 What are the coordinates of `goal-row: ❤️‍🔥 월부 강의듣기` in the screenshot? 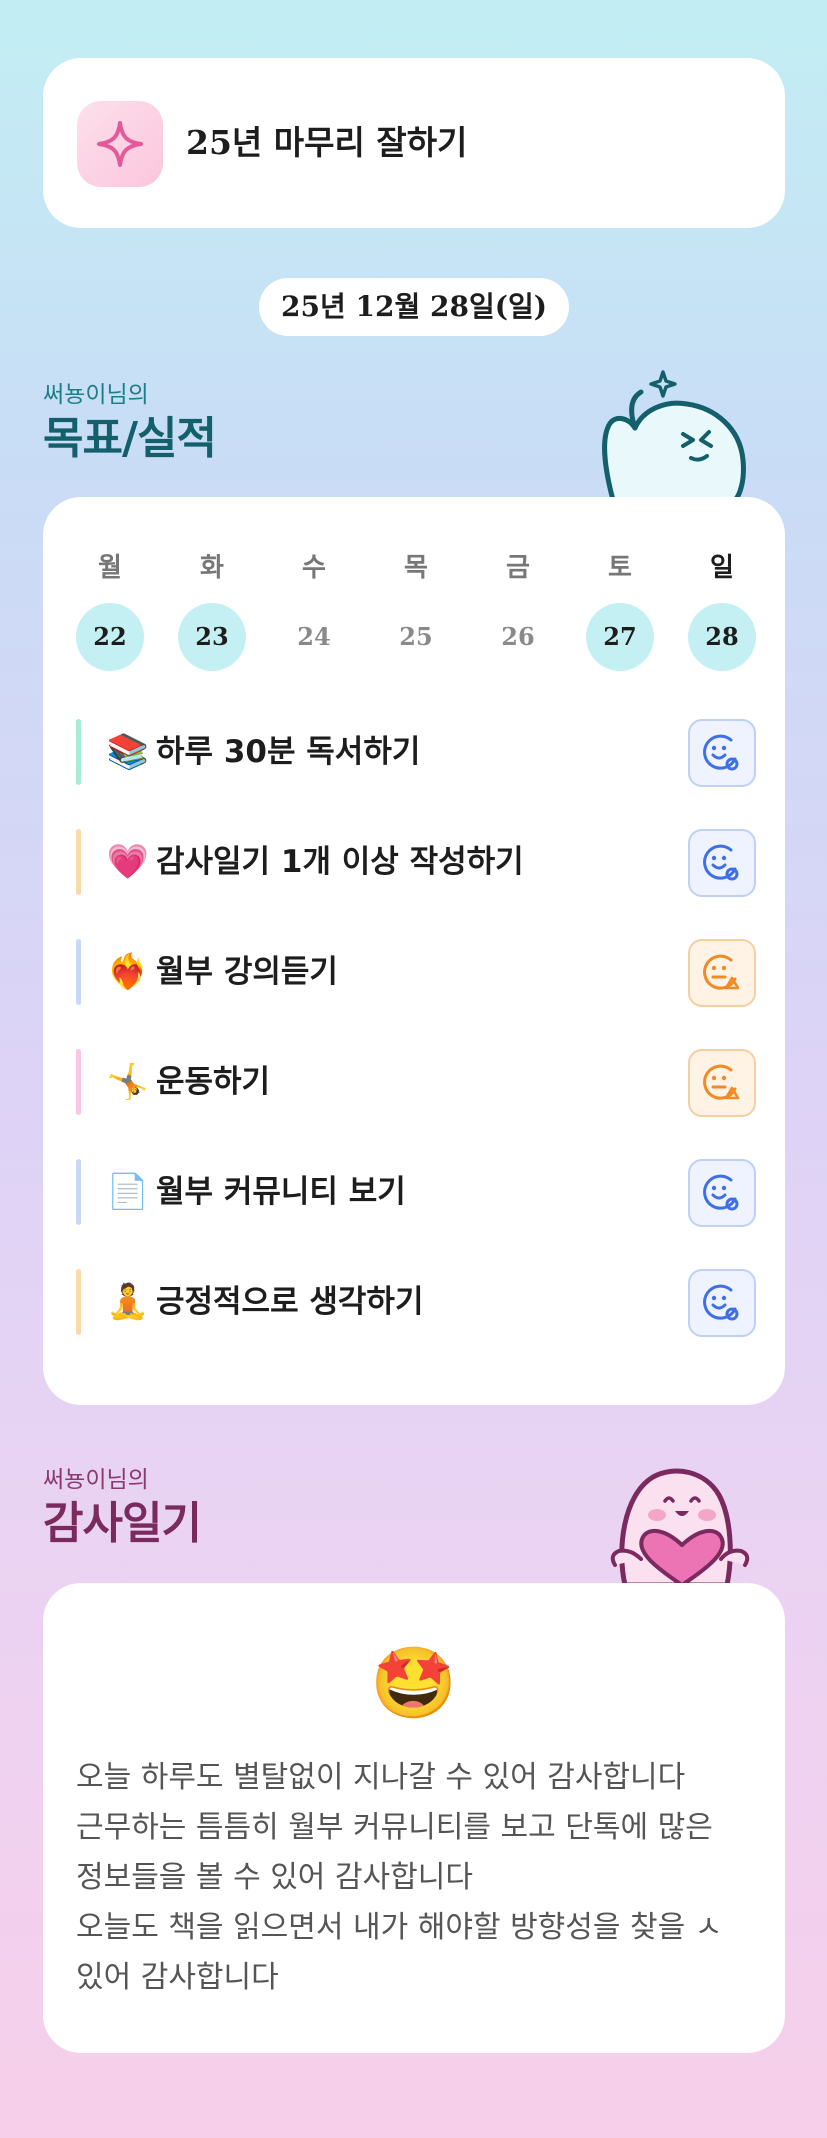 It's located at (416, 973).